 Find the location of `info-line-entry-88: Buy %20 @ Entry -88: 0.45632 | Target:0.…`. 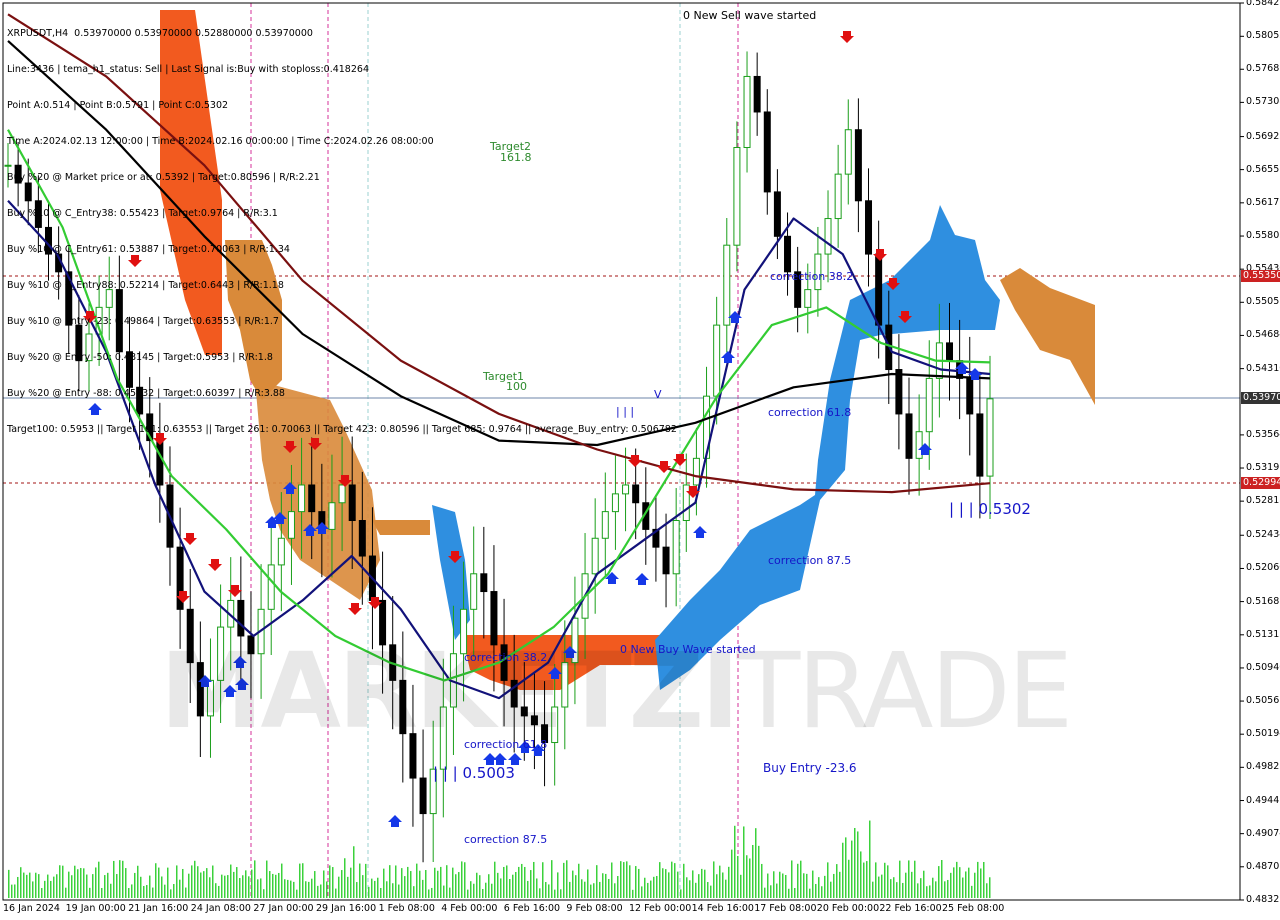

info-line-entry-88: Buy %20 @ Entry -88: 0.45632 | Target:0.… is located at coordinates (146, 393).